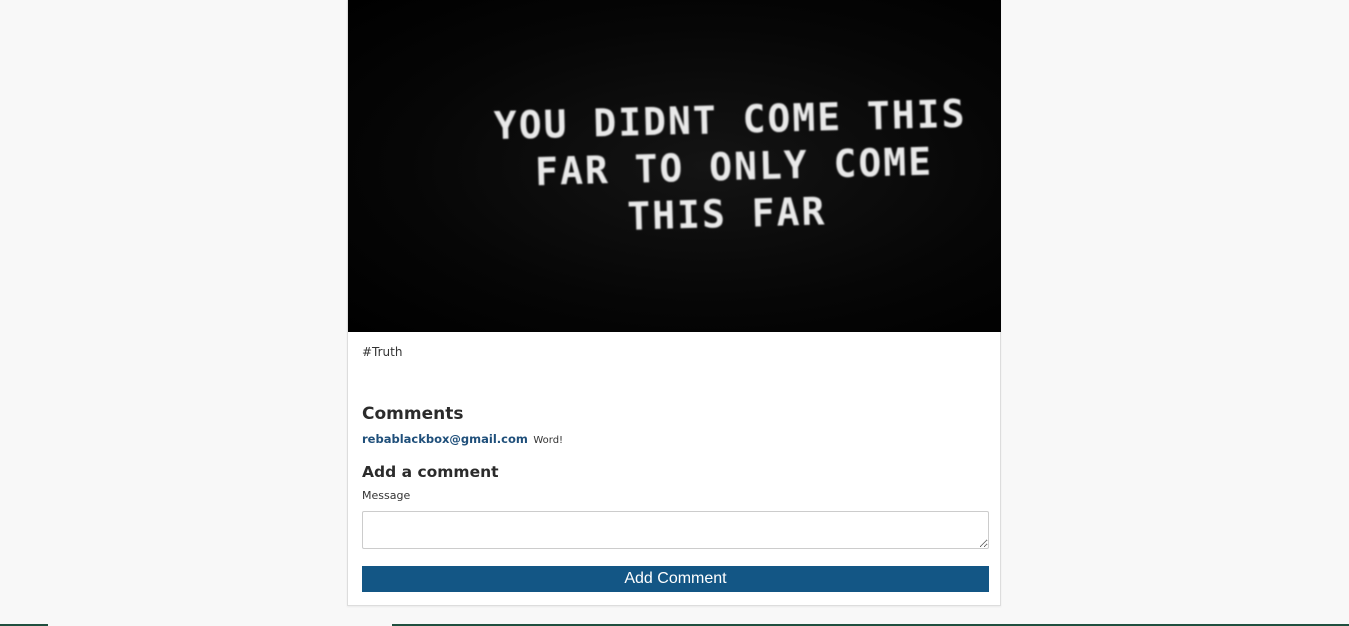  Describe the element at coordinates (413, 414) in the screenshot. I see `comments-heading: Comments` at that location.